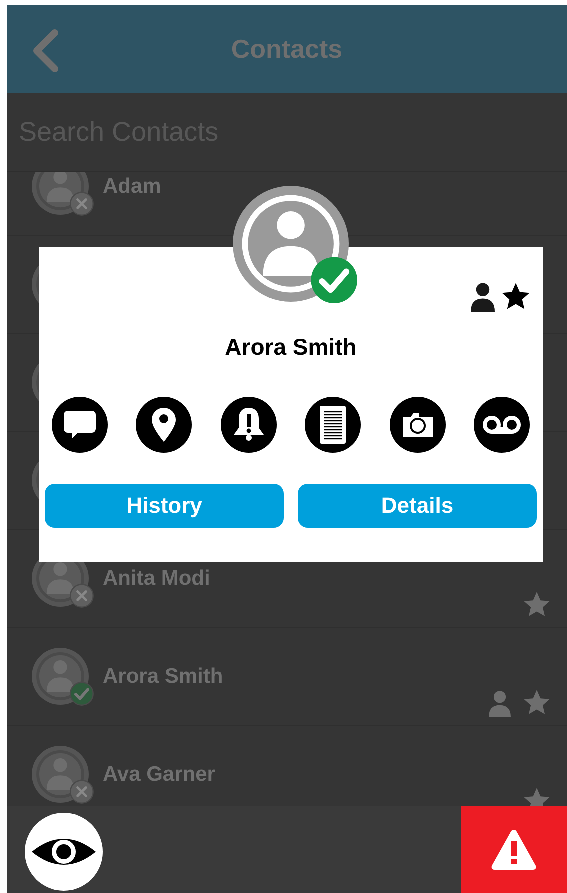  I want to click on warning-icon, so click(514, 850).